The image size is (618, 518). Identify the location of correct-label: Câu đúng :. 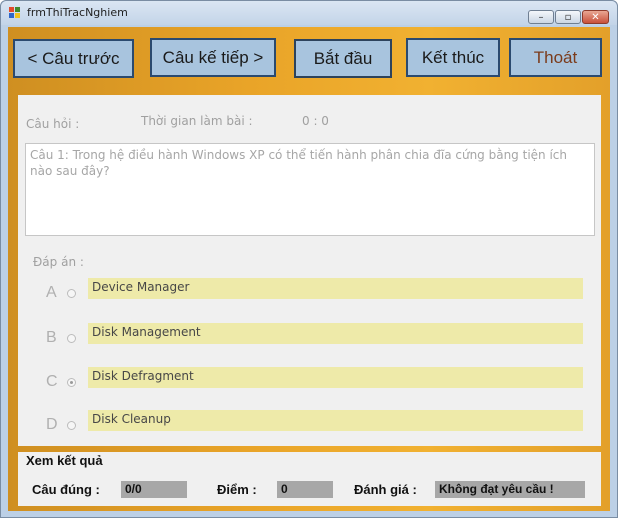
(66, 489).